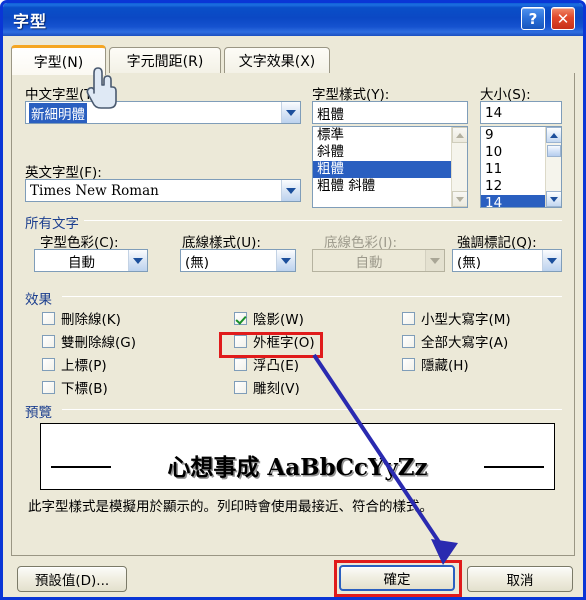  I want to click on underline-style-combo: (無), so click(238, 260).